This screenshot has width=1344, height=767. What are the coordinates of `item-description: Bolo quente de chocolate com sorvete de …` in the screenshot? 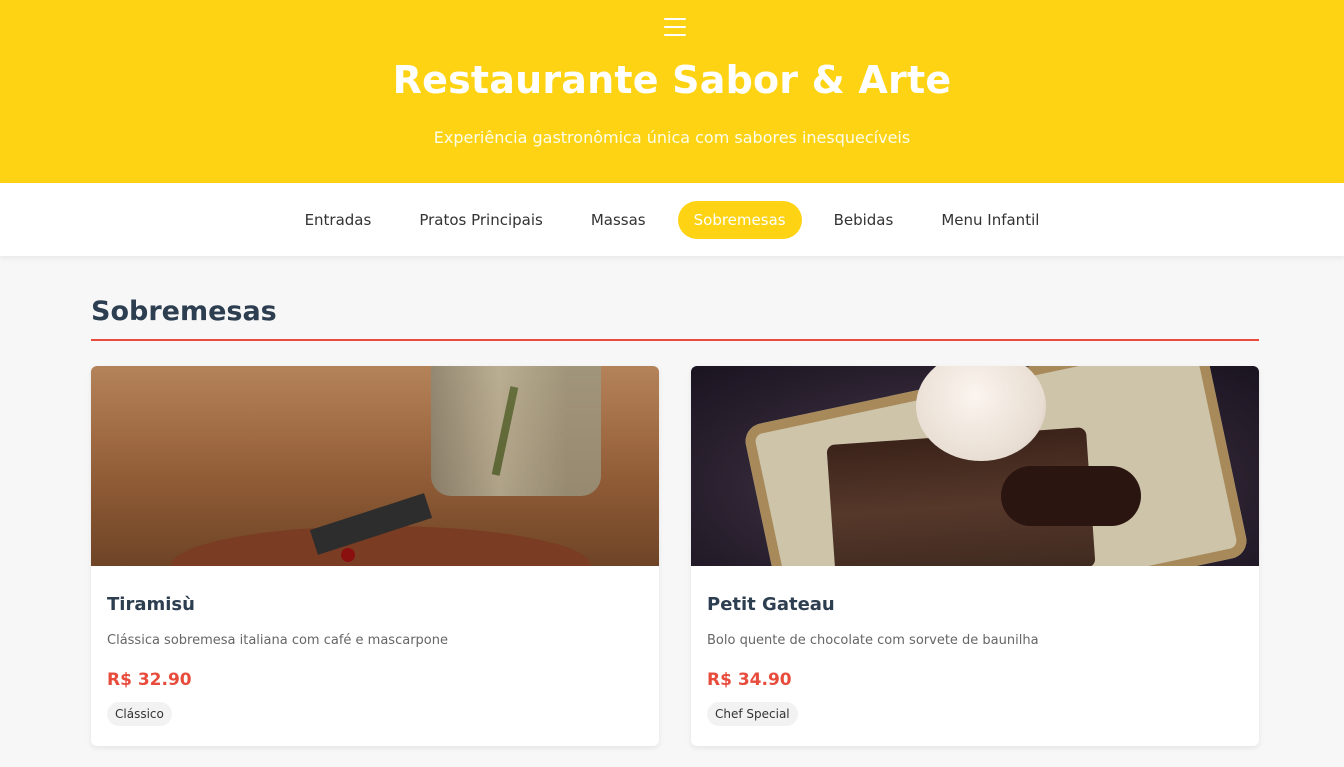 It's located at (873, 640).